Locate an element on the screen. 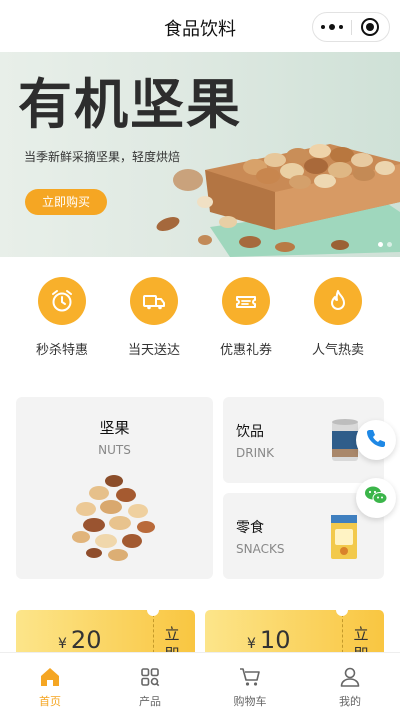  title-bar: 食品饮料 is located at coordinates (200, 26).